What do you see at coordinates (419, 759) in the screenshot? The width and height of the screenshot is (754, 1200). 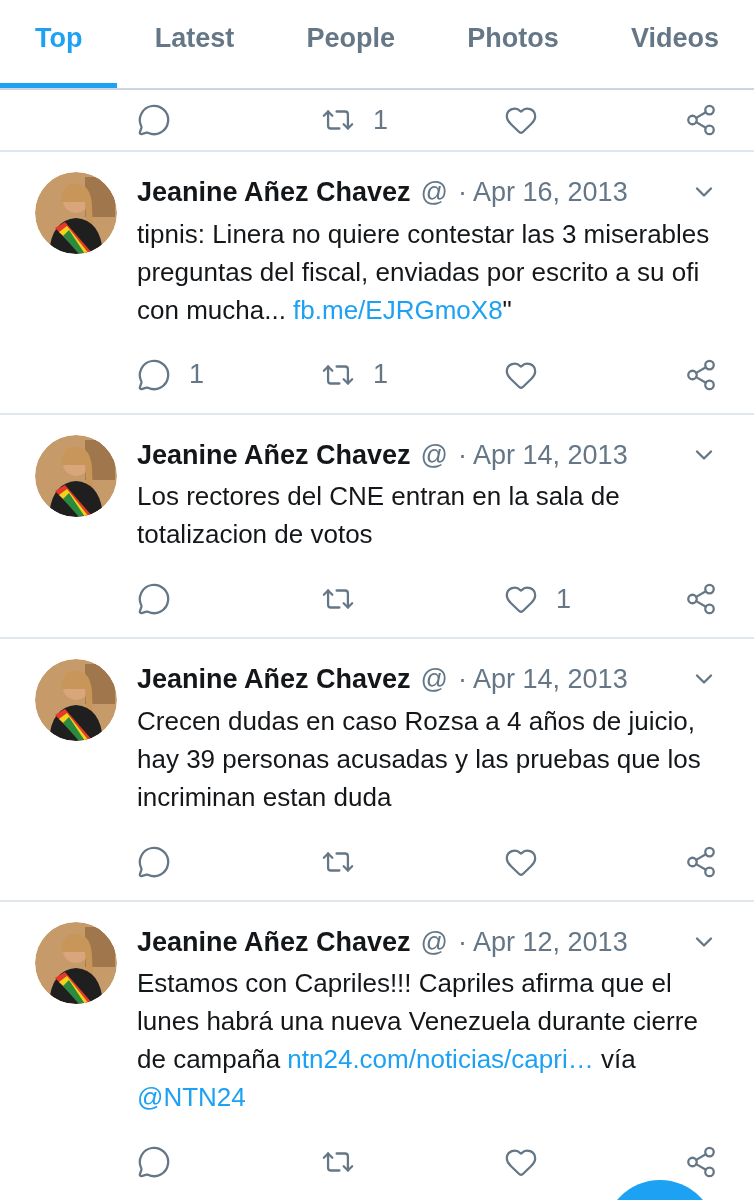 I see `tweet-text: Crecen dudas en caso Rozsa a 4 años de juicio, hay 39 personas acusadas y las pruebas que los incriminan estan duda` at bounding box center [419, 759].